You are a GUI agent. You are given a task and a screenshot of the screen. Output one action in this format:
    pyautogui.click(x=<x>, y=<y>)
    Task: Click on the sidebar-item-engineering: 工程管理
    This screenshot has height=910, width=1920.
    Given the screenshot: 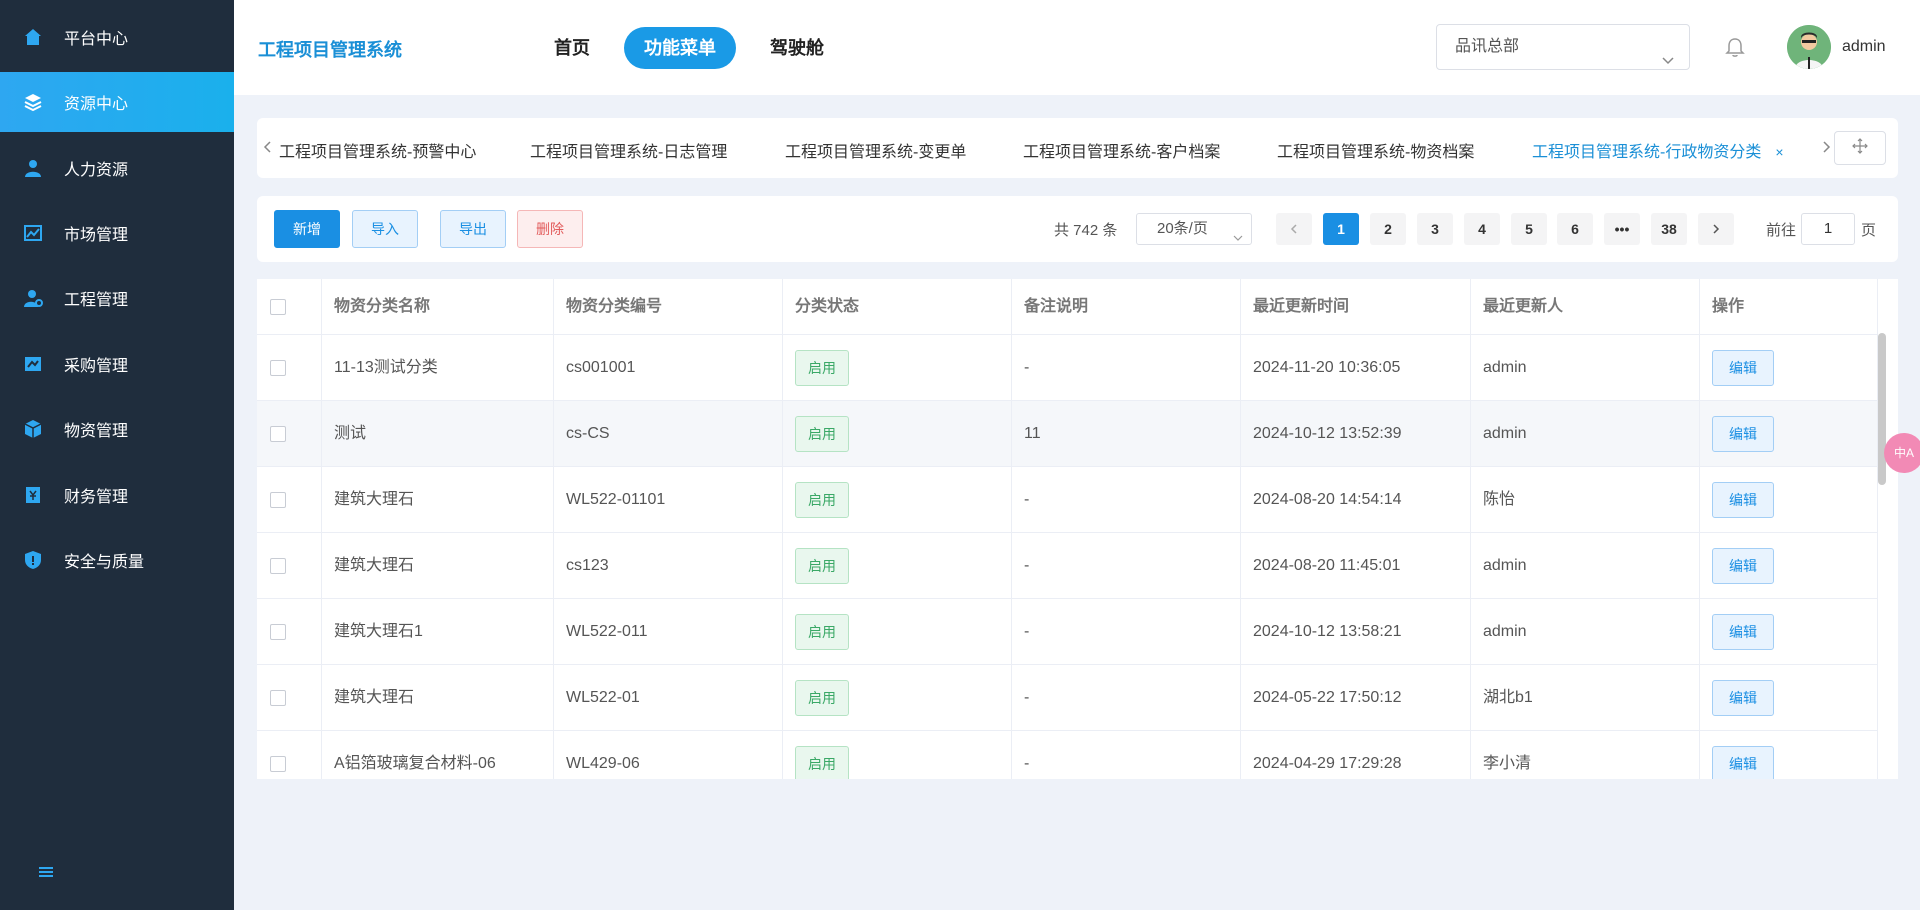 What is the action you would take?
    pyautogui.click(x=117, y=298)
    